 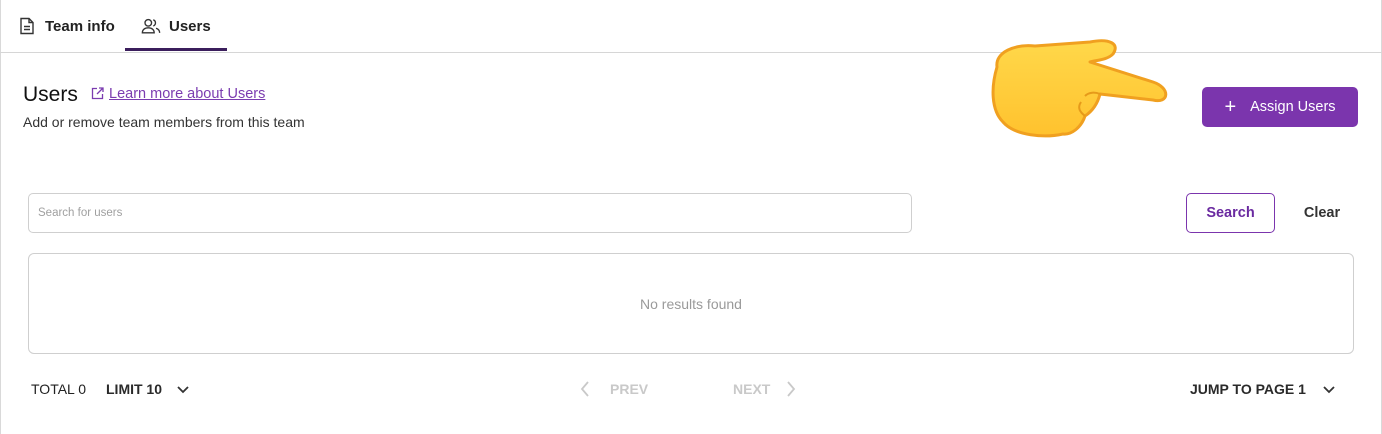 What do you see at coordinates (587, 389) in the screenshot?
I see `chevron-left-icon` at bounding box center [587, 389].